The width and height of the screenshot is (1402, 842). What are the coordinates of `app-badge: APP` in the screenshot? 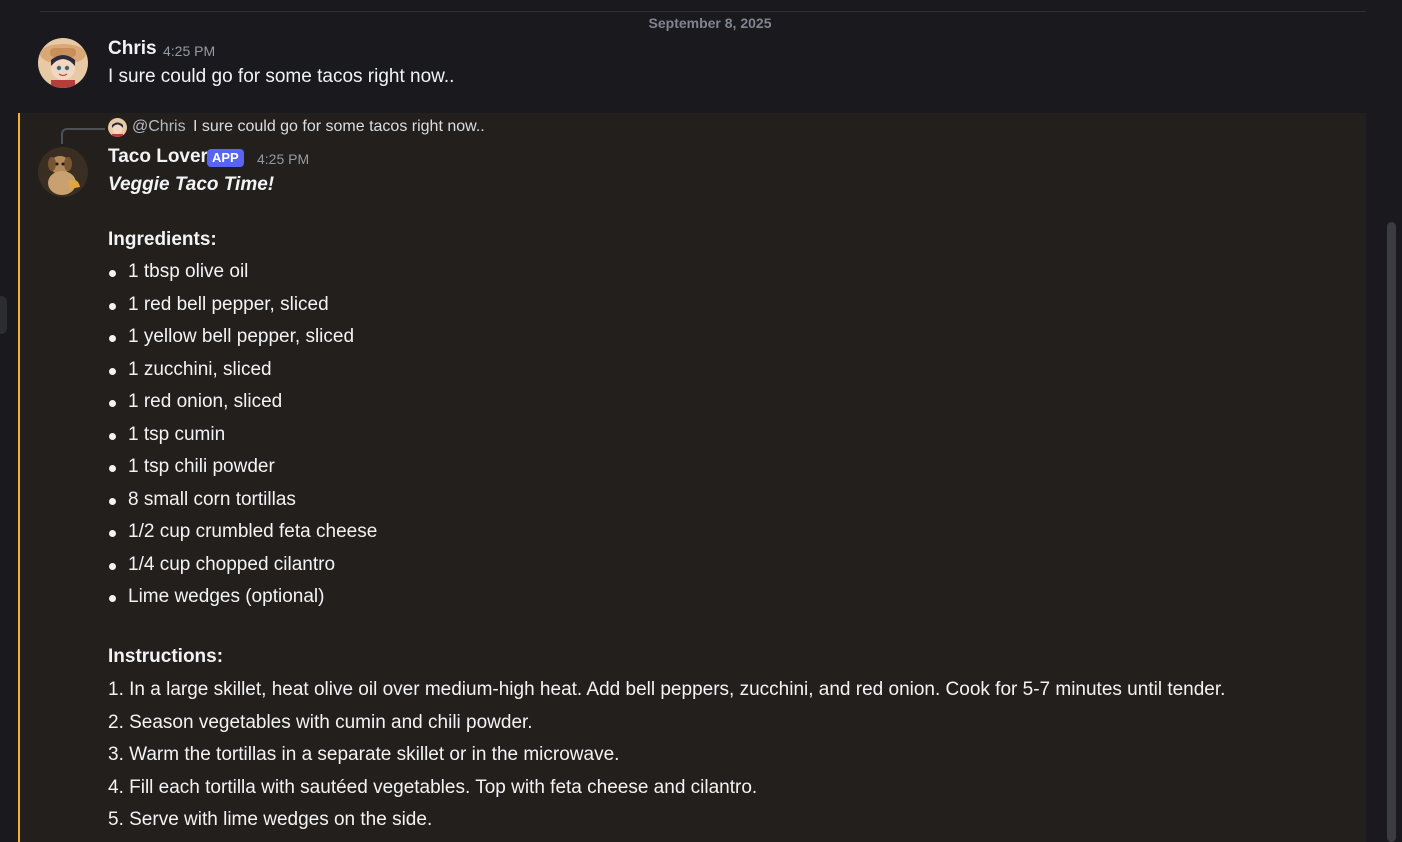 It's located at (225, 158).